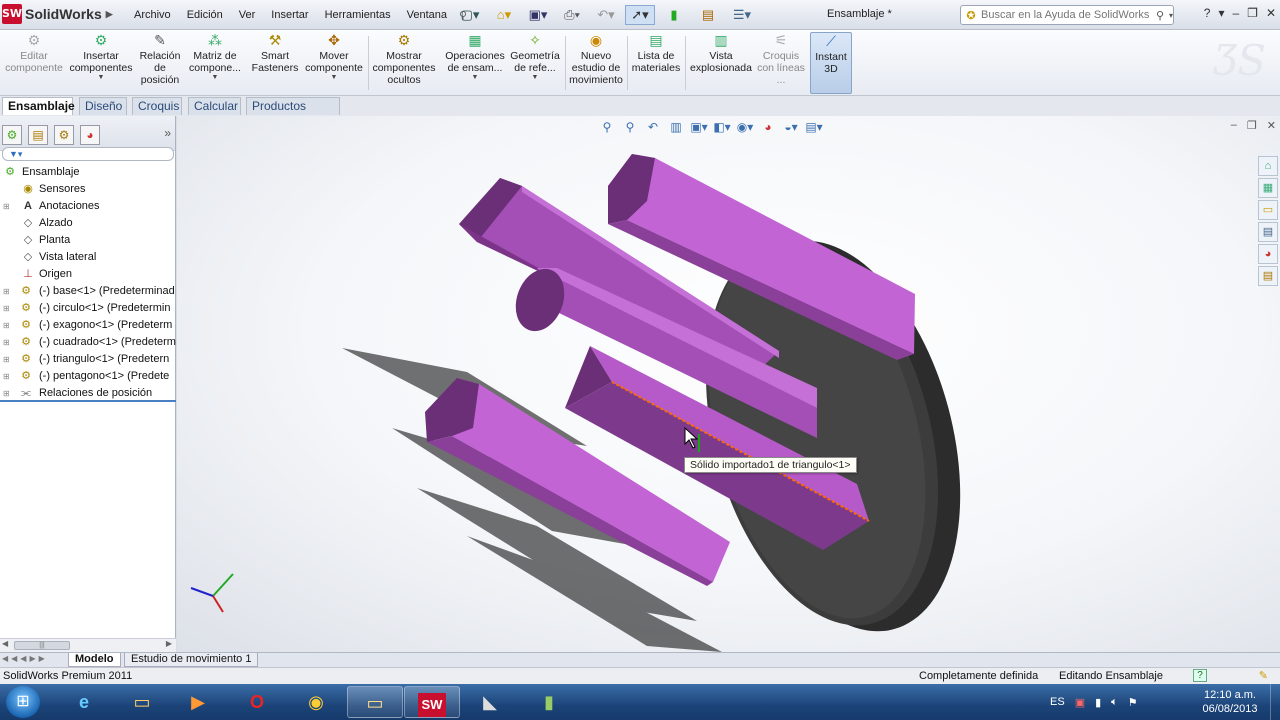 The width and height of the screenshot is (1280, 720). What do you see at coordinates (160, 63) in the screenshot?
I see `relacion-posicion-button: ✎ Relación de posición` at bounding box center [160, 63].